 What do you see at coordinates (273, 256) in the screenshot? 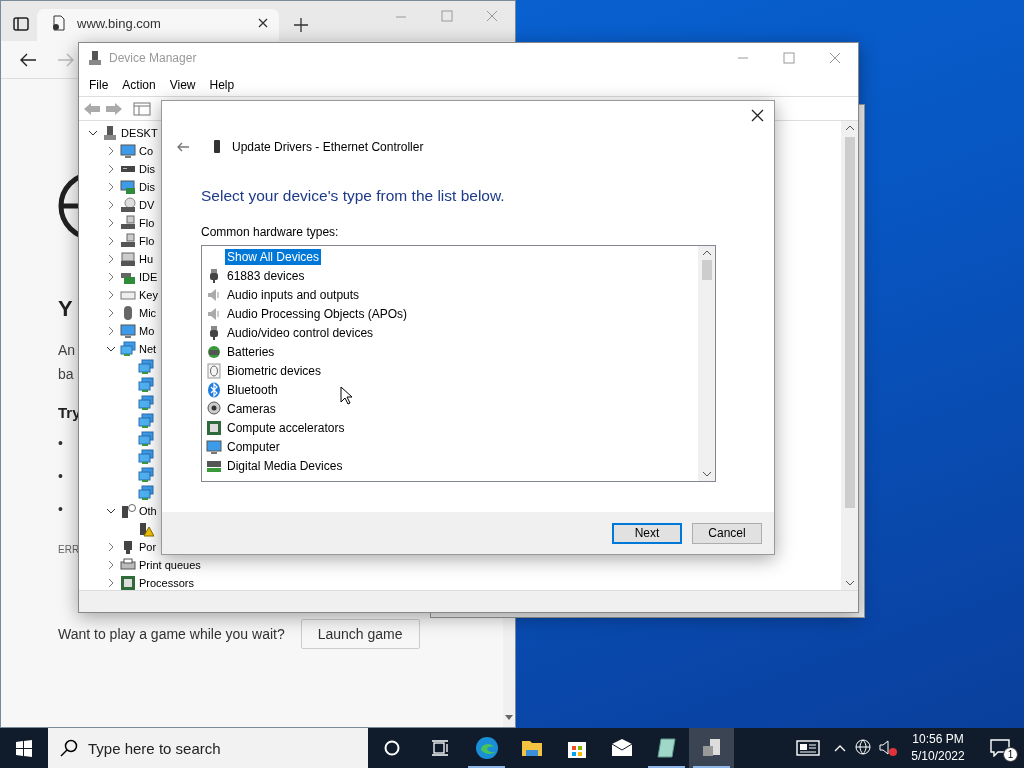
I see `list-item: Show All Devices` at bounding box center [273, 256].